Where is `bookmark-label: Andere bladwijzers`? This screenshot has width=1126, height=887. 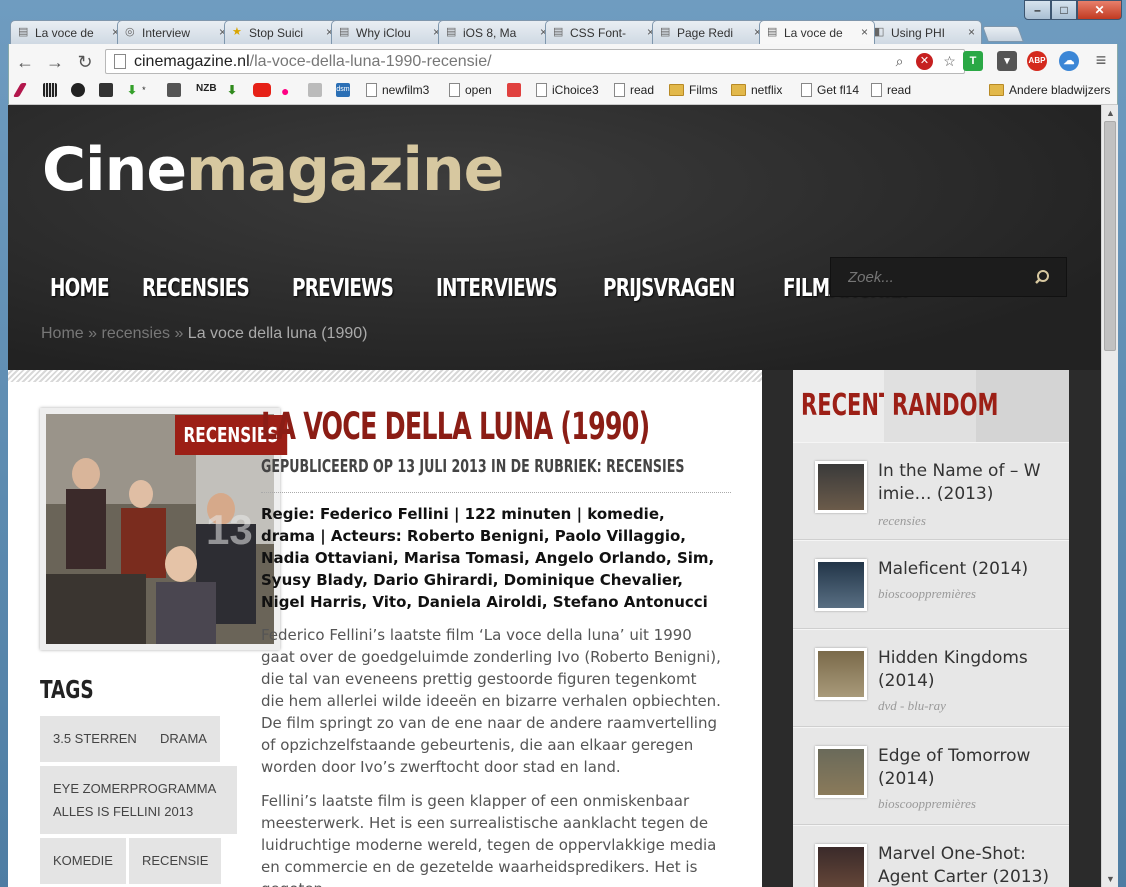 bookmark-label: Andere bladwijzers is located at coordinates (1060, 90).